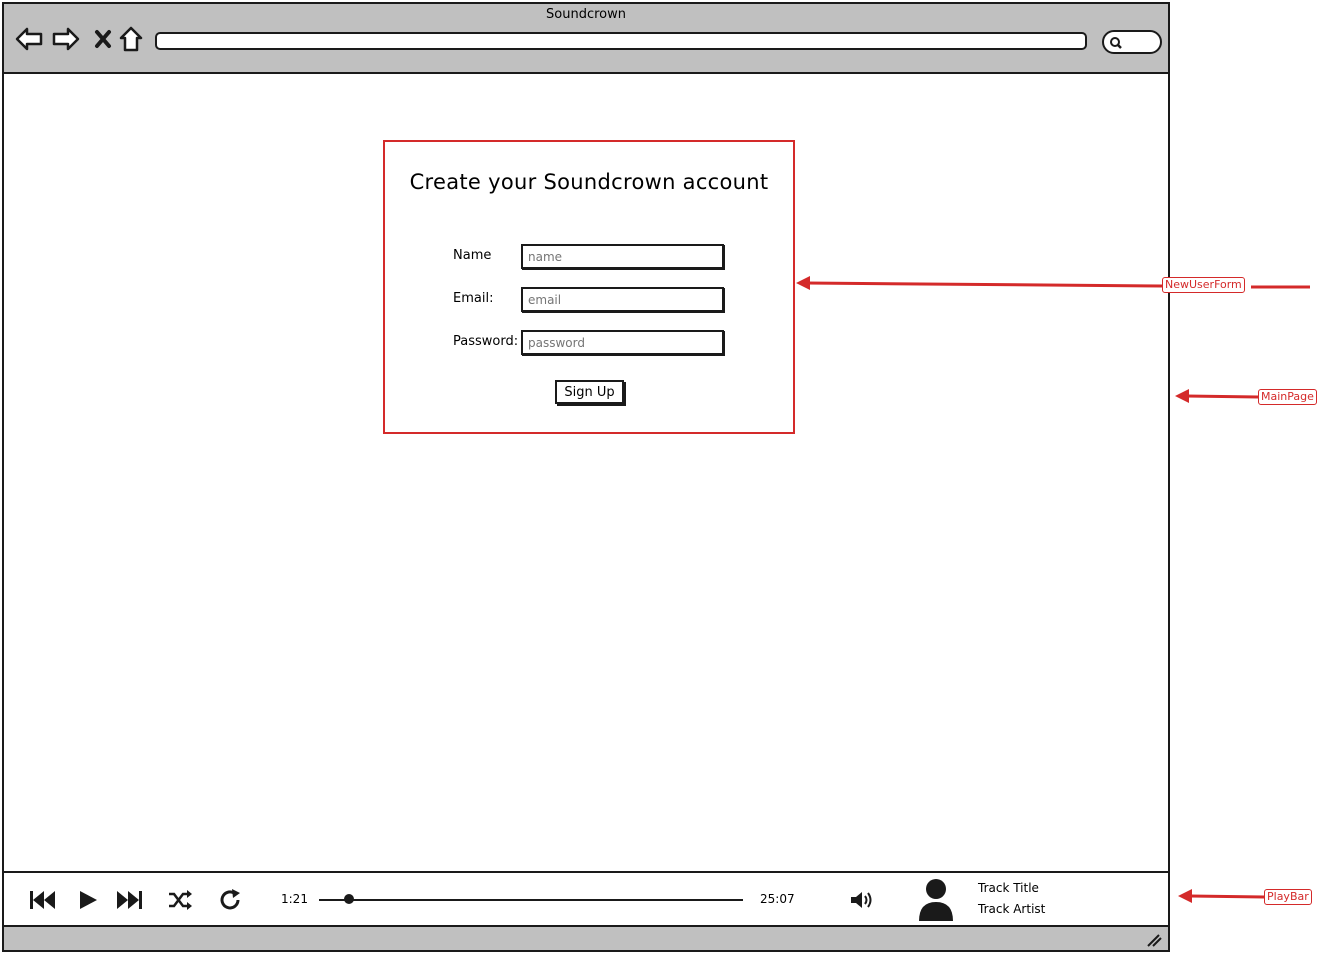  I want to click on new-user-form-callout: NewUserForm, so click(1203, 285).